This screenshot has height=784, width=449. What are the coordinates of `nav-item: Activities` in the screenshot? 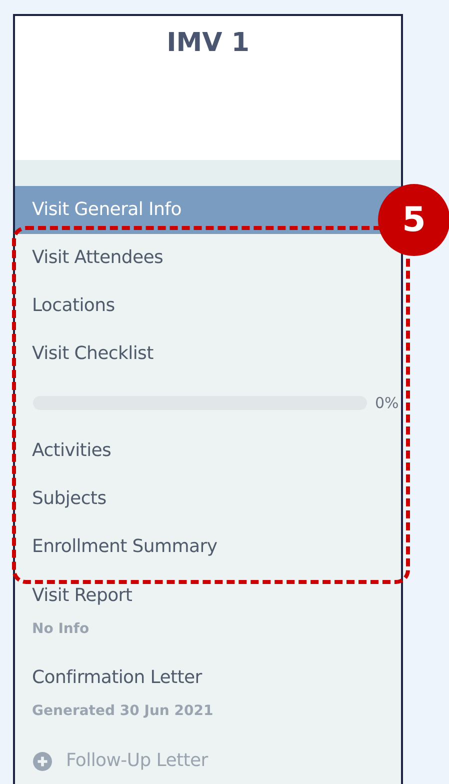 It's located at (208, 451).